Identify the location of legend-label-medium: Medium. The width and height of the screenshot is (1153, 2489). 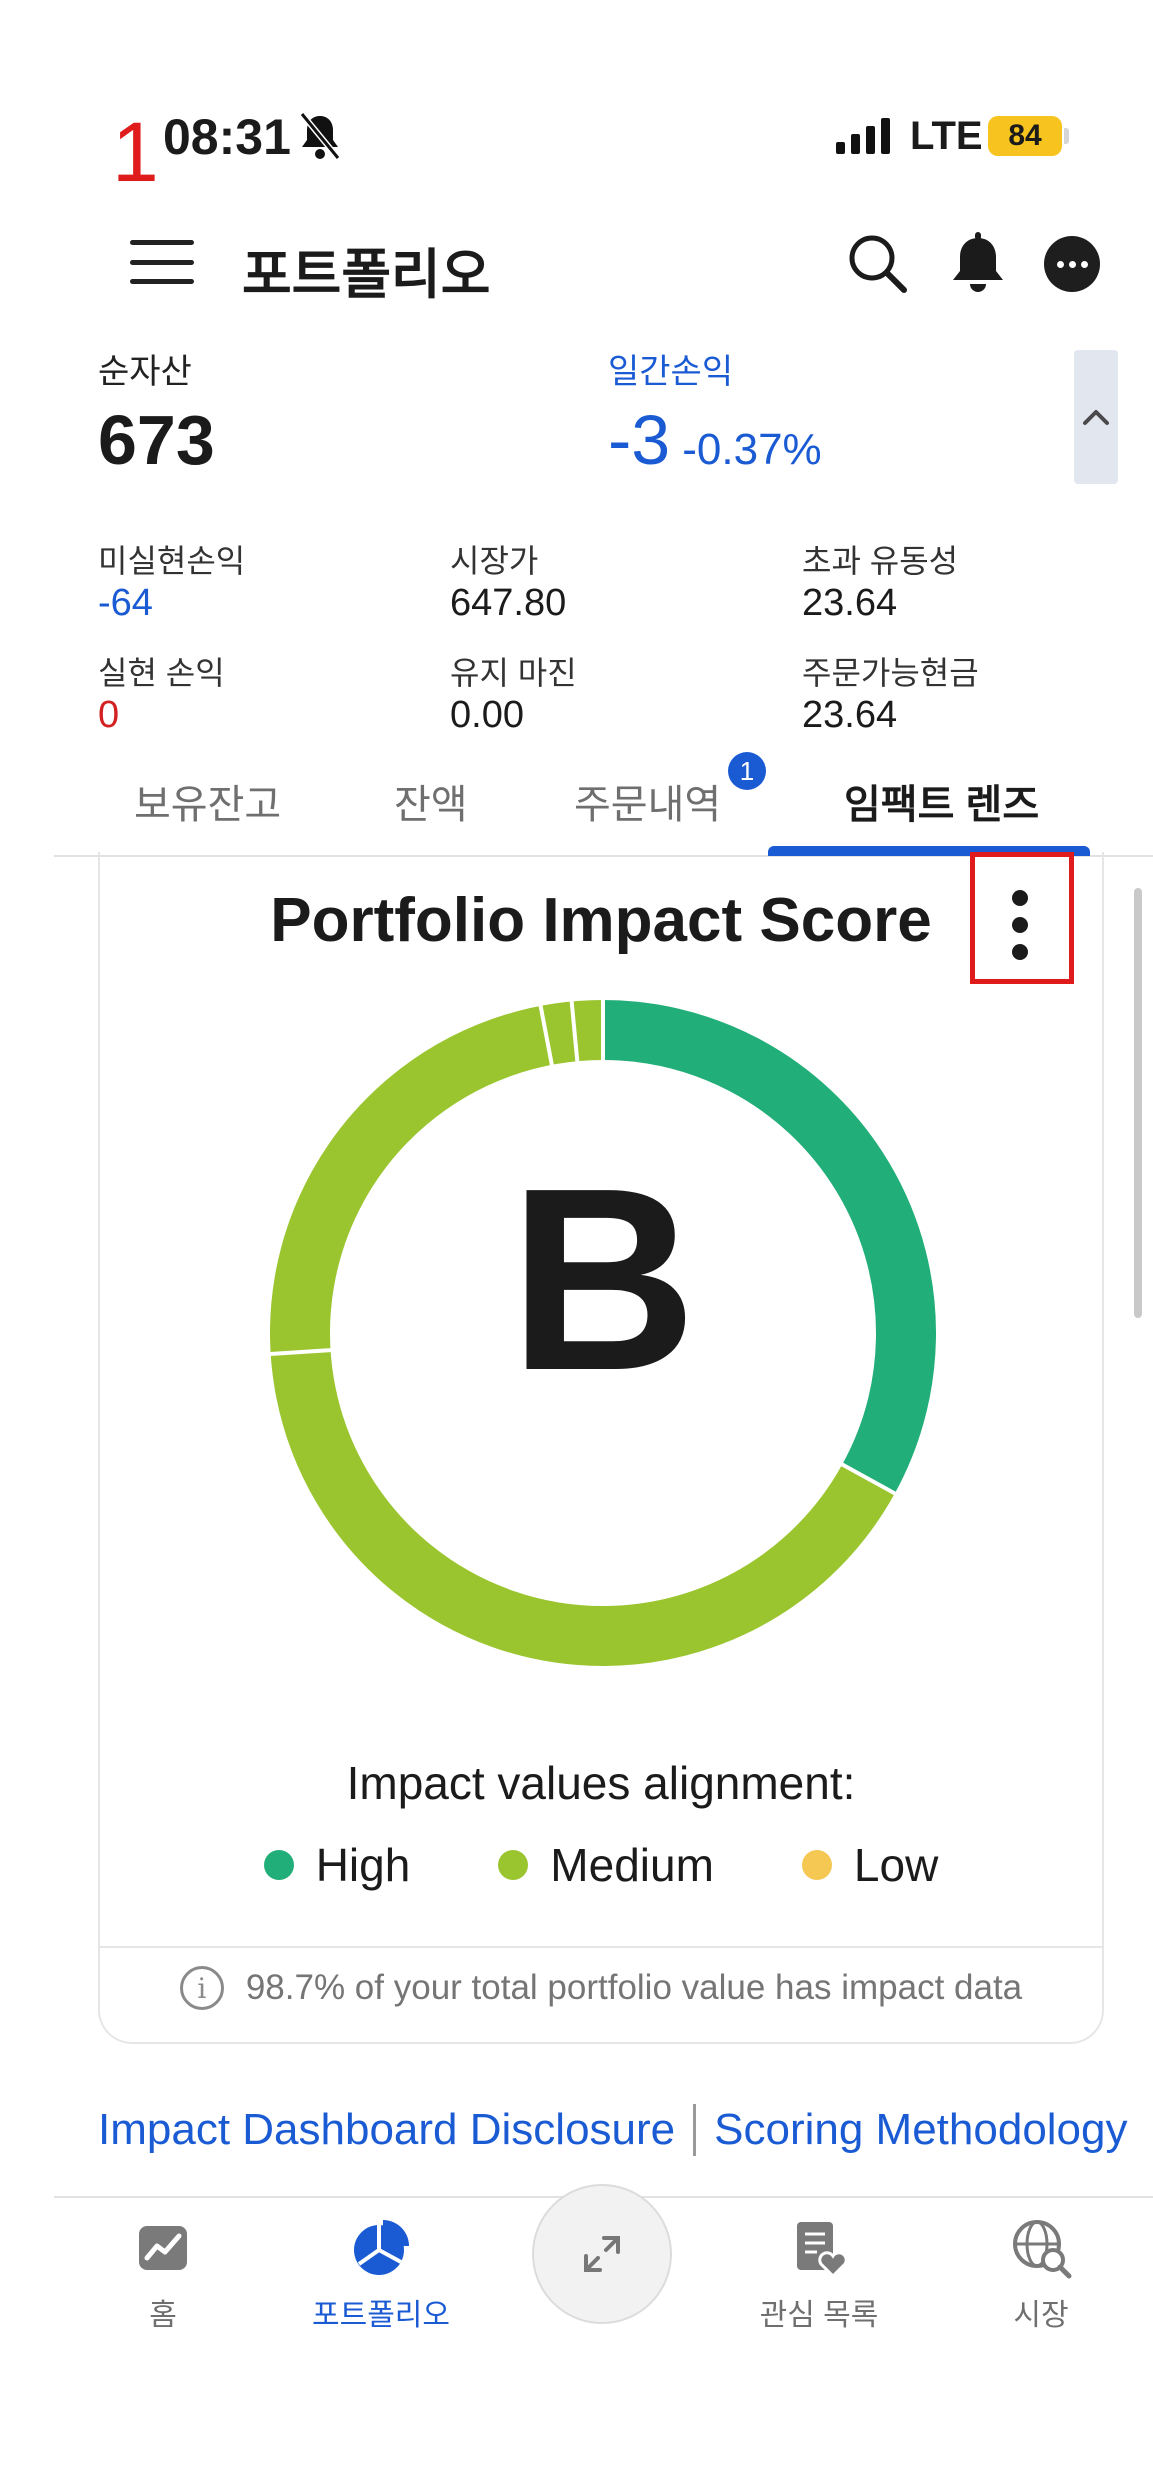
(632, 1865).